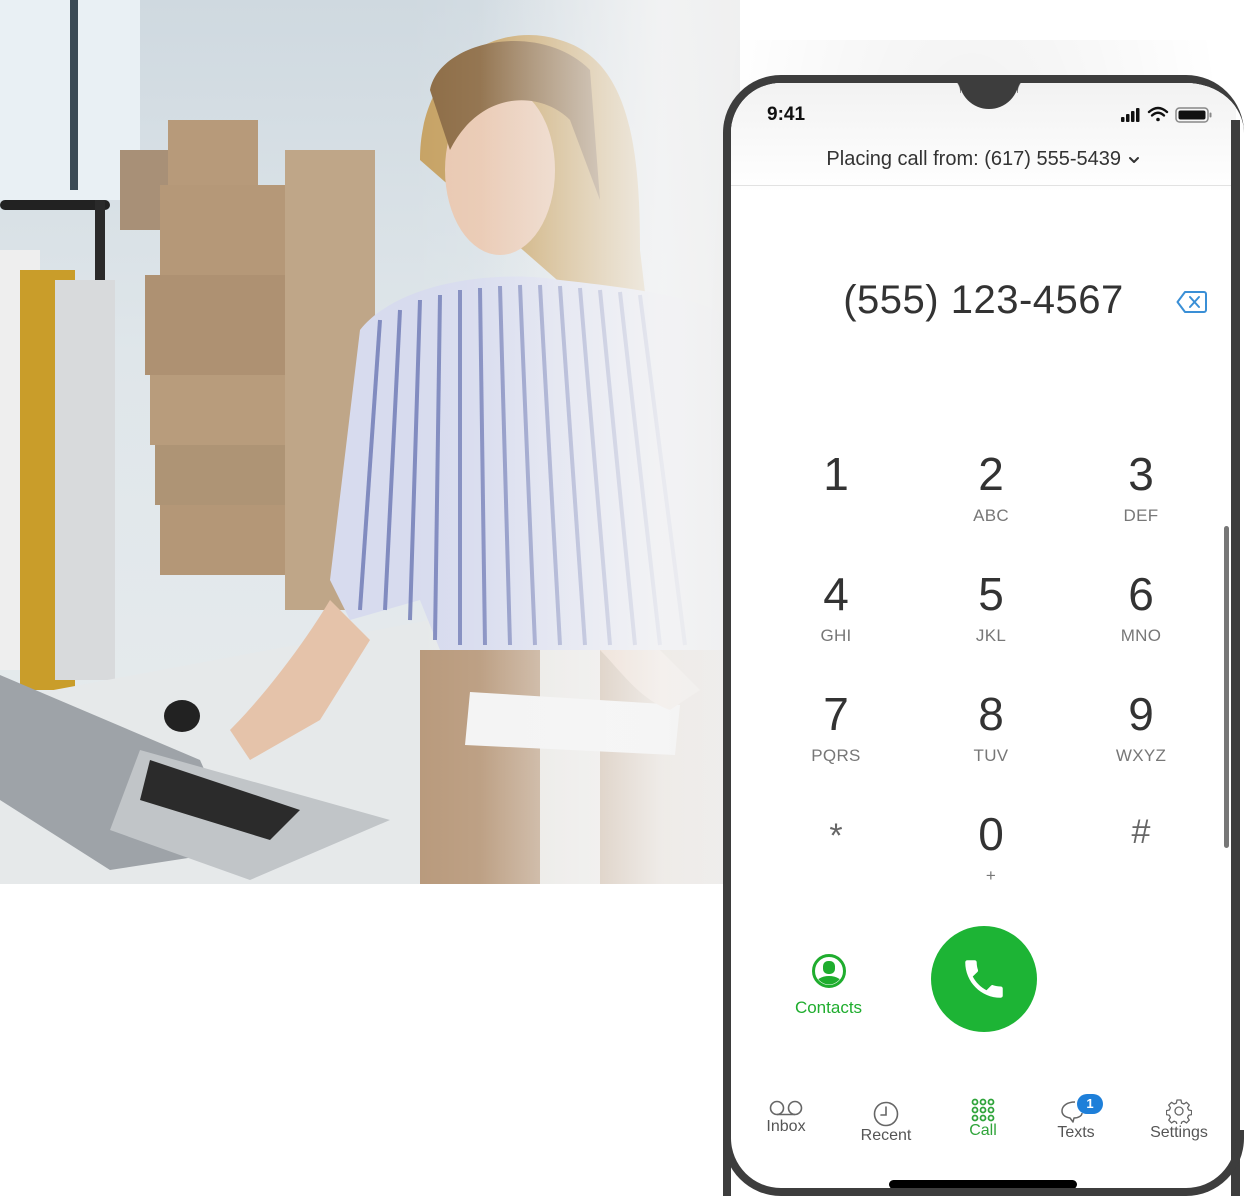  What do you see at coordinates (1141, 861) in the screenshot?
I see `key-hash: #` at bounding box center [1141, 861].